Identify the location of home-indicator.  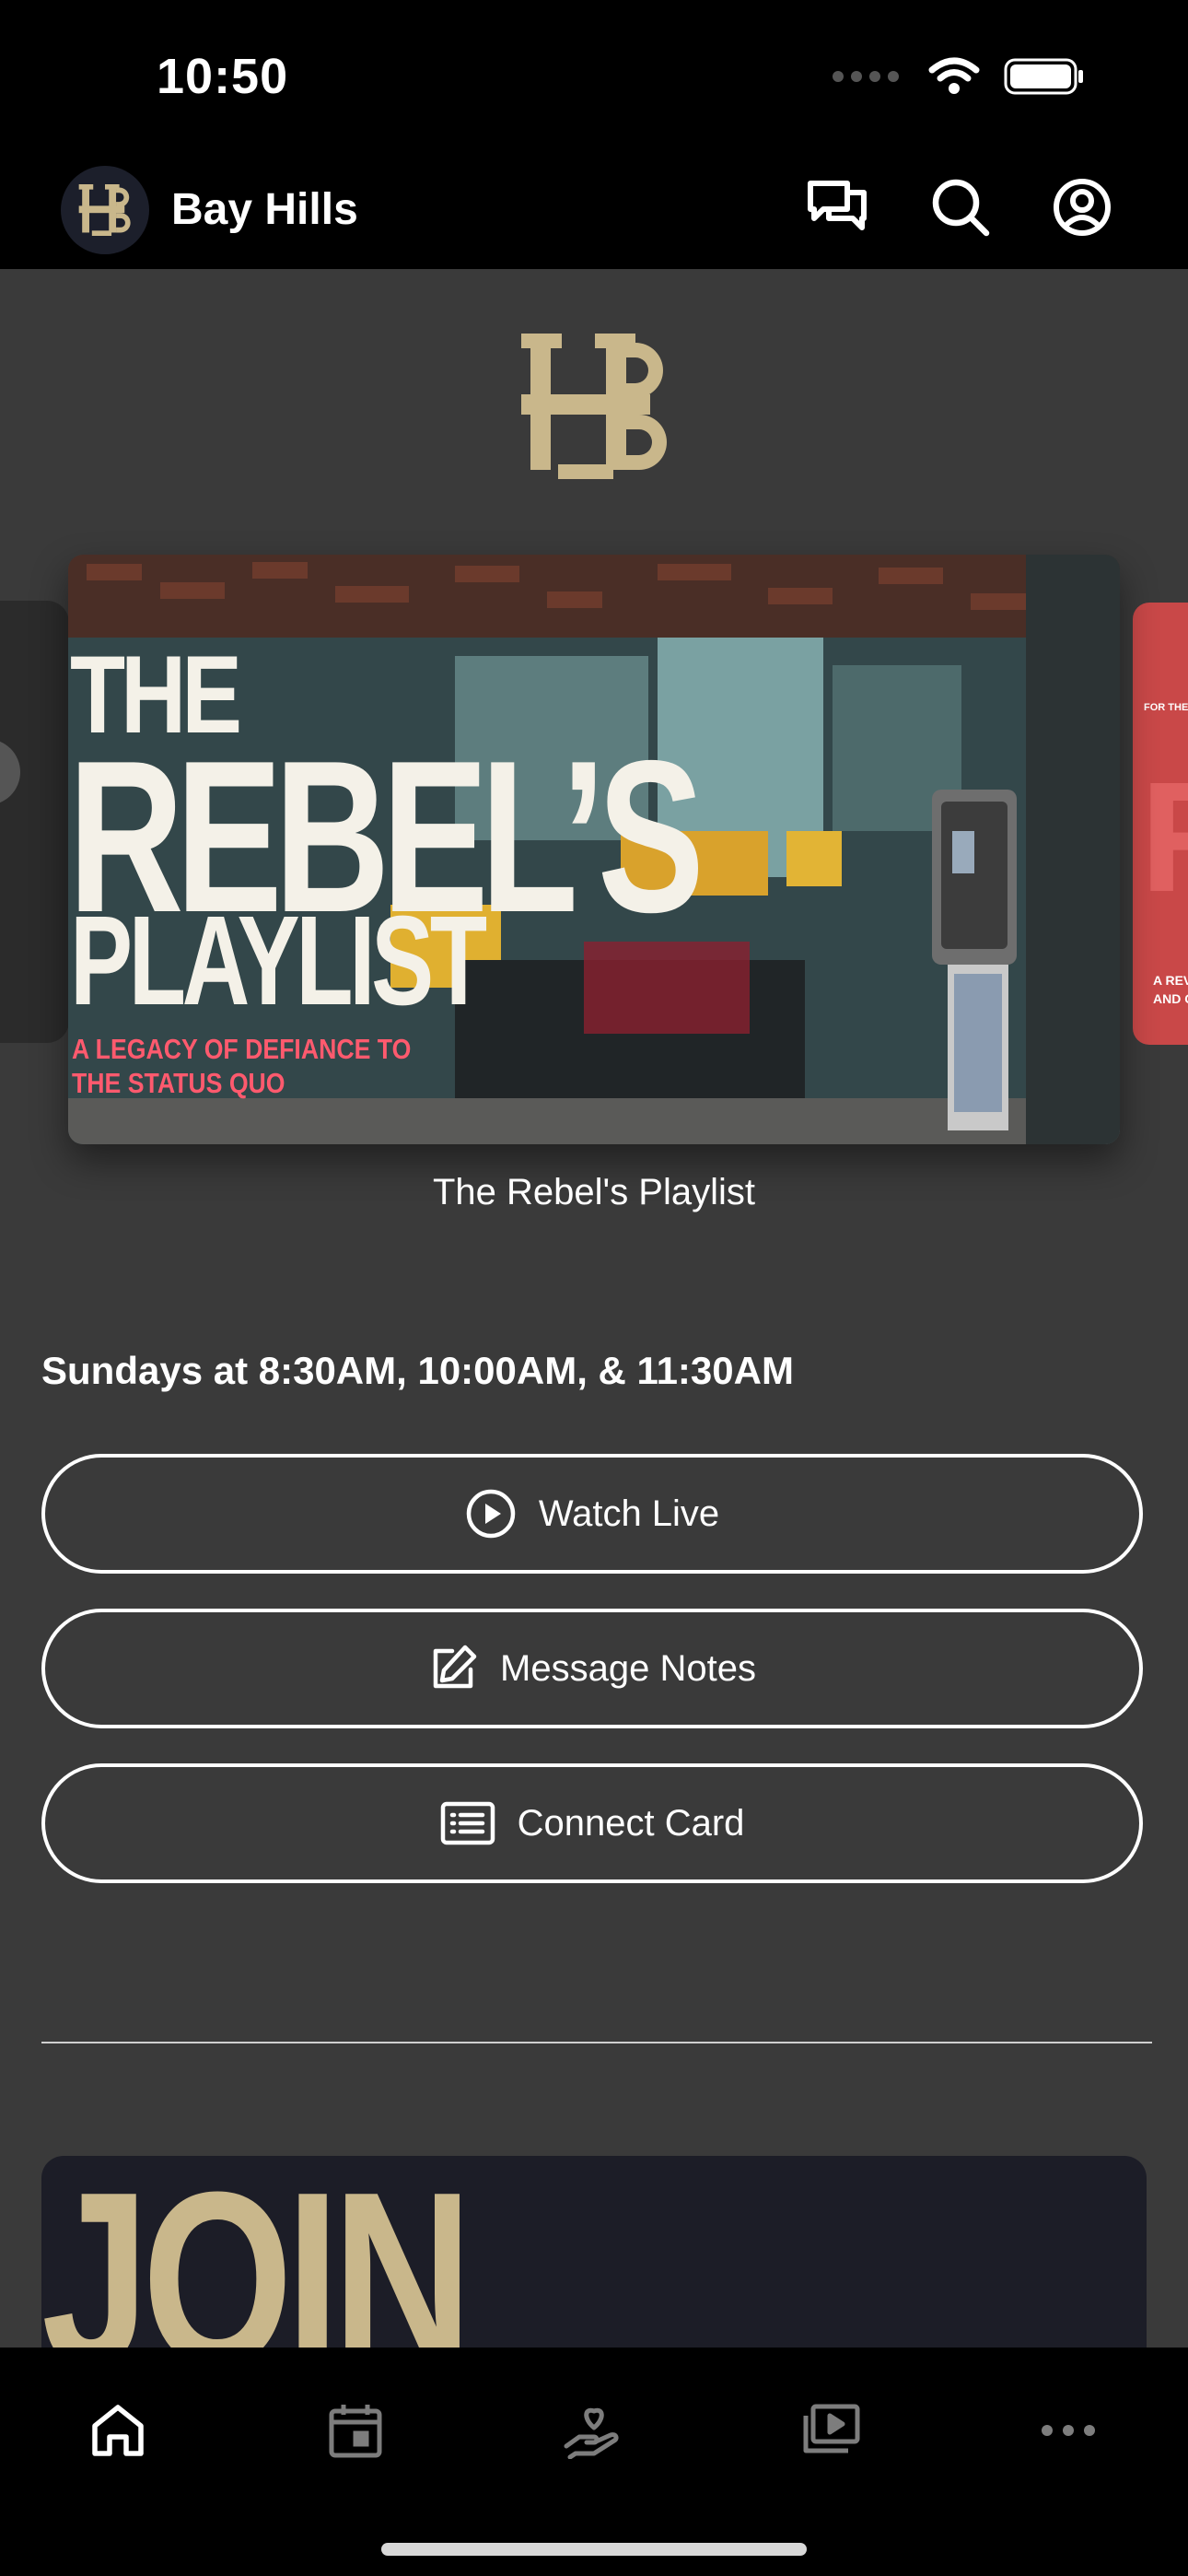
(594, 2549).